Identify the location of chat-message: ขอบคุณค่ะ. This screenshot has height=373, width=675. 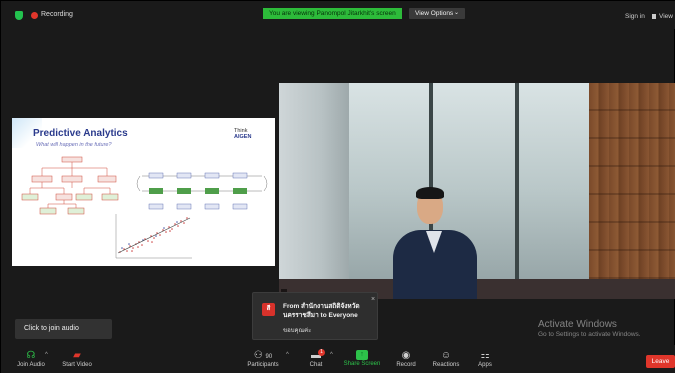
(297, 331).